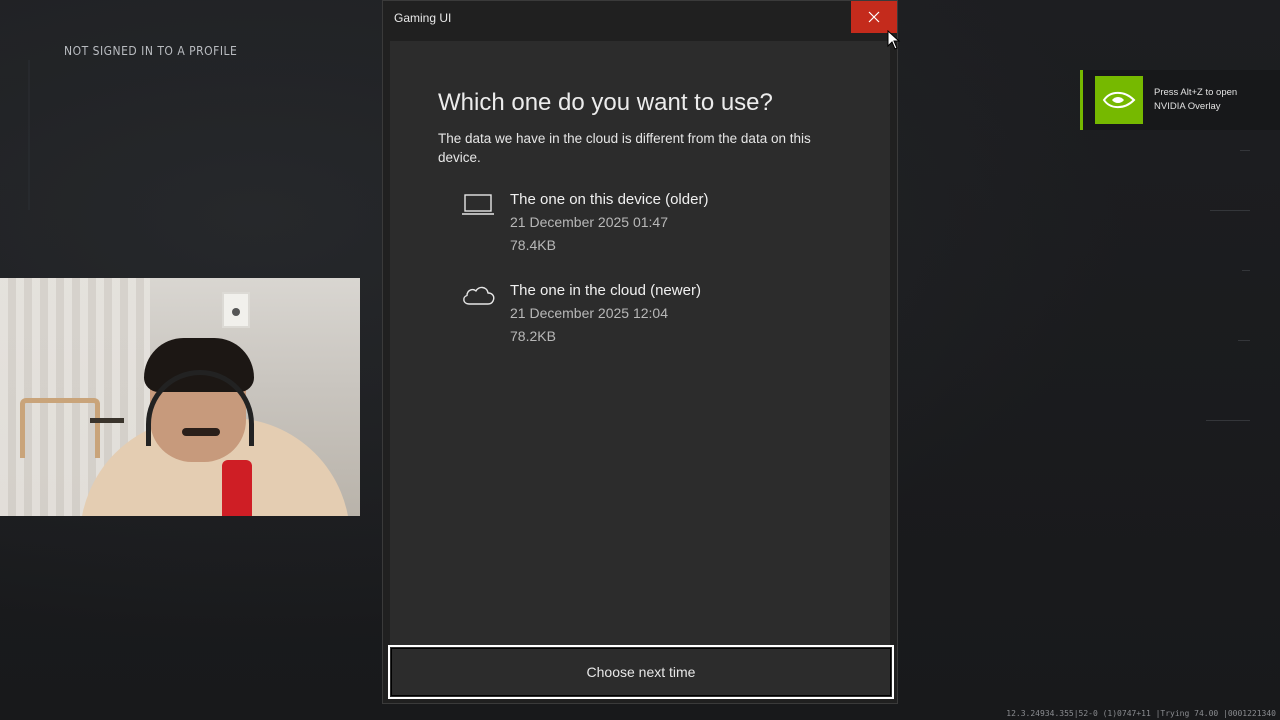  What do you see at coordinates (423, 18) in the screenshot?
I see `window-title: Gaming UI` at bounding box center [423, 18].